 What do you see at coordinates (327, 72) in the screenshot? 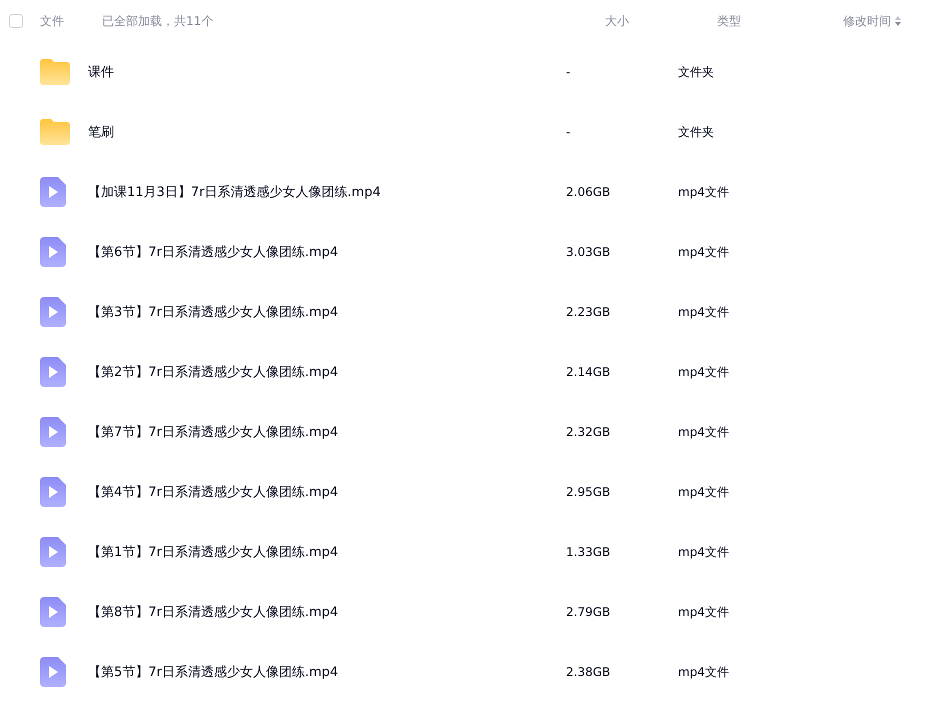
I see `folder-name: 课件` at bounding box center [327, 72].